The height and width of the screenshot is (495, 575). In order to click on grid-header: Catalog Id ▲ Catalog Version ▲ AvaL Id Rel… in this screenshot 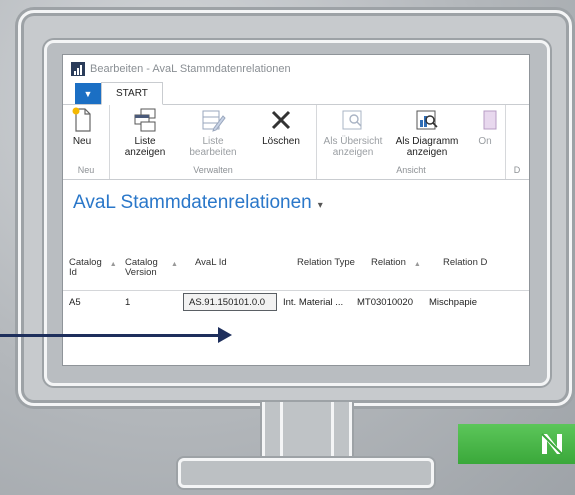, I will do `click(296, 263)`.